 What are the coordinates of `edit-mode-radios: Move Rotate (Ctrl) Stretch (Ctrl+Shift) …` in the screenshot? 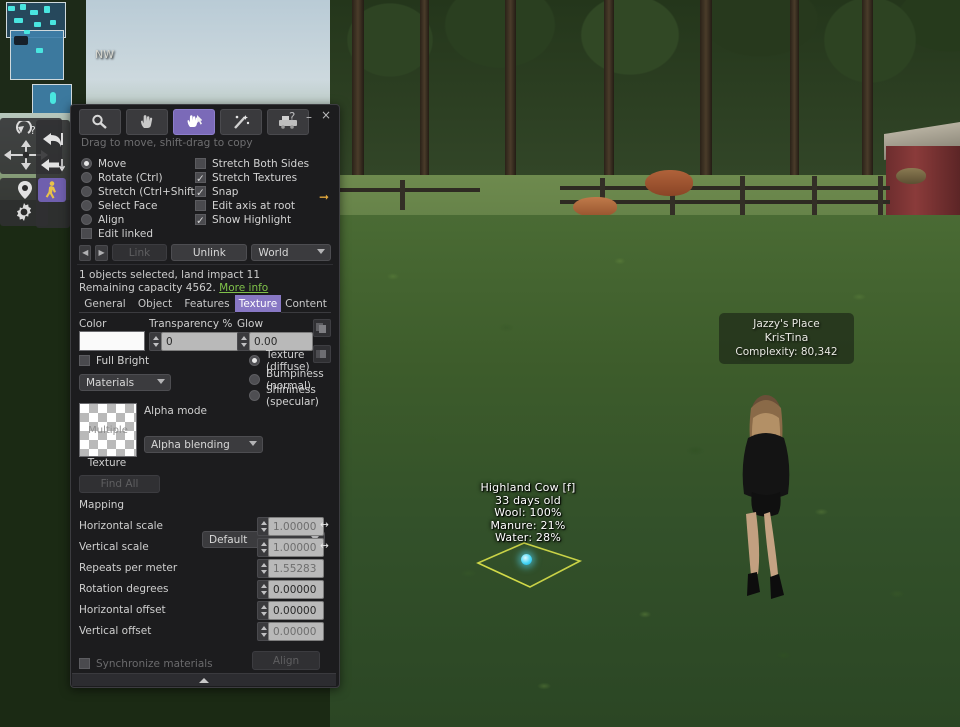 It's located at (141, 199).